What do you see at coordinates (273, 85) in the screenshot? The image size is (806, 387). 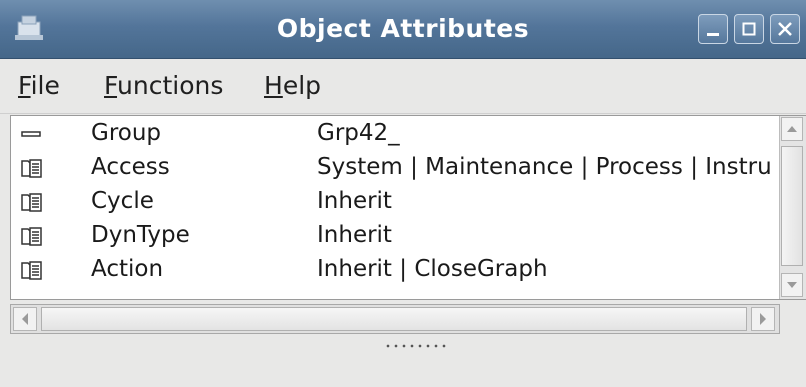 I see `menu-help-mnemonic: H` at bounding box center [273, 85].